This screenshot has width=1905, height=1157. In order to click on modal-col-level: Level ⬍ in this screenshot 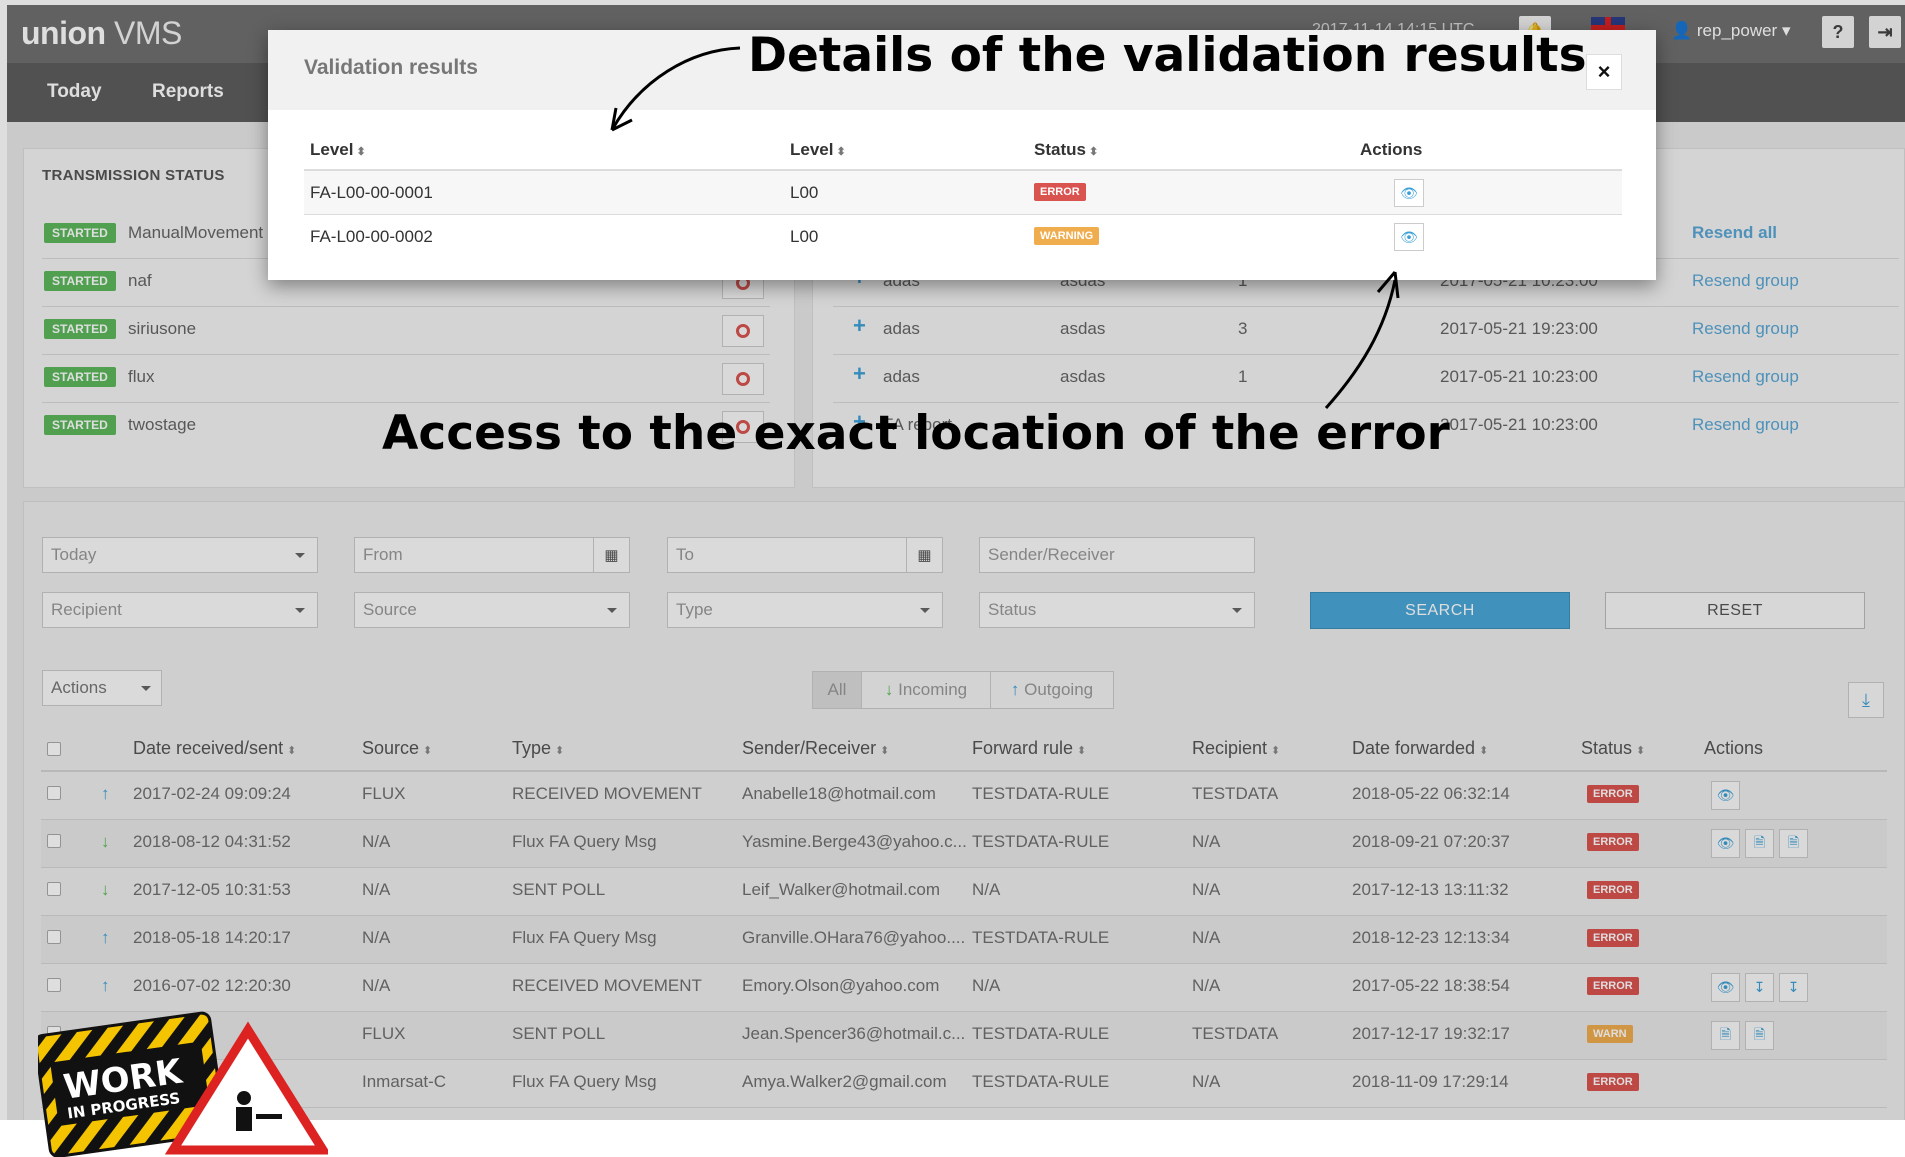, I will do `click(818, 150)`.